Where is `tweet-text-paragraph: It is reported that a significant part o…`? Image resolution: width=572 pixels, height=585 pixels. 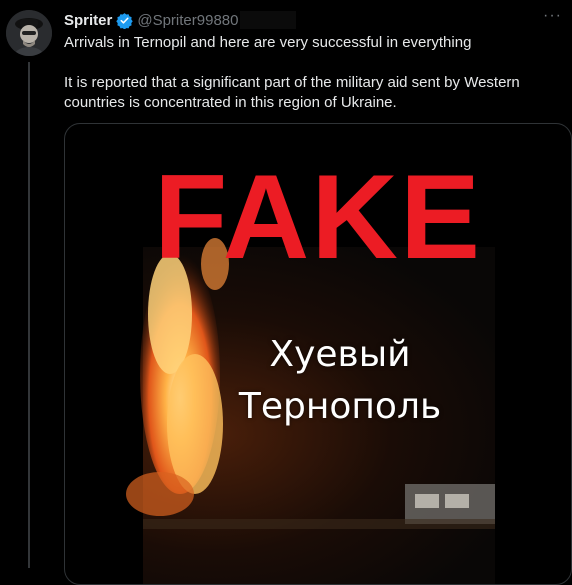 tweet-text-paragraph: It is reported that a significant part o… is located at coordinates (292, 92).